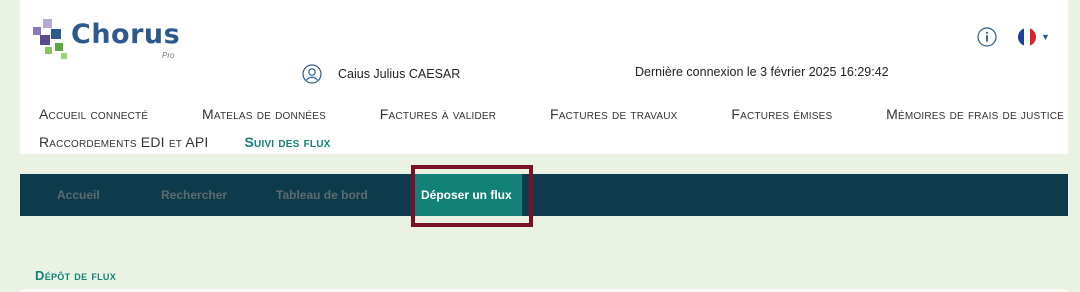  I want to click on info-icon, so click(987, 37).